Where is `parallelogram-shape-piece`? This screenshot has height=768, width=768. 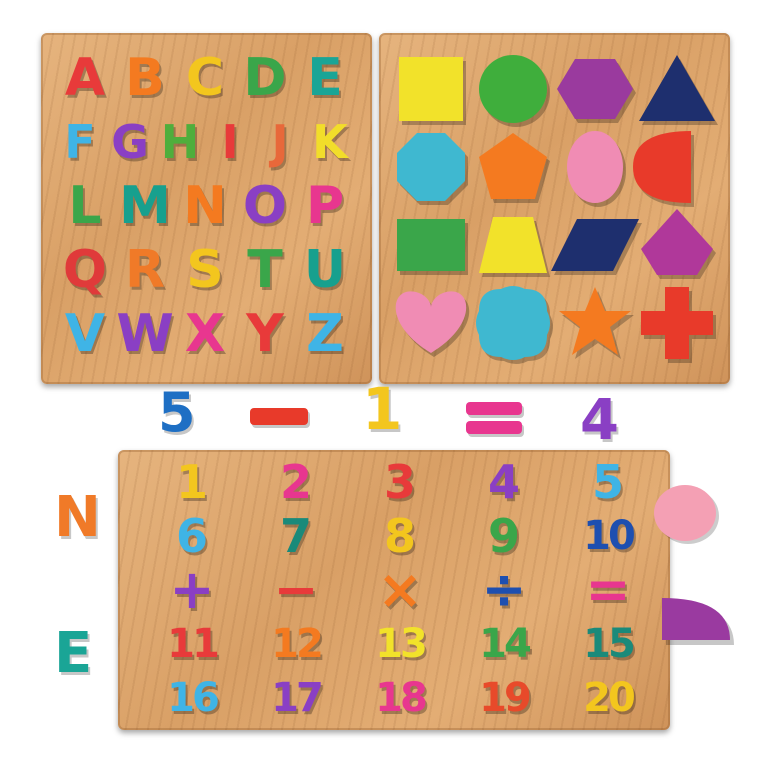 parallelogram-shape-piece is located at coordinates (596, 247).